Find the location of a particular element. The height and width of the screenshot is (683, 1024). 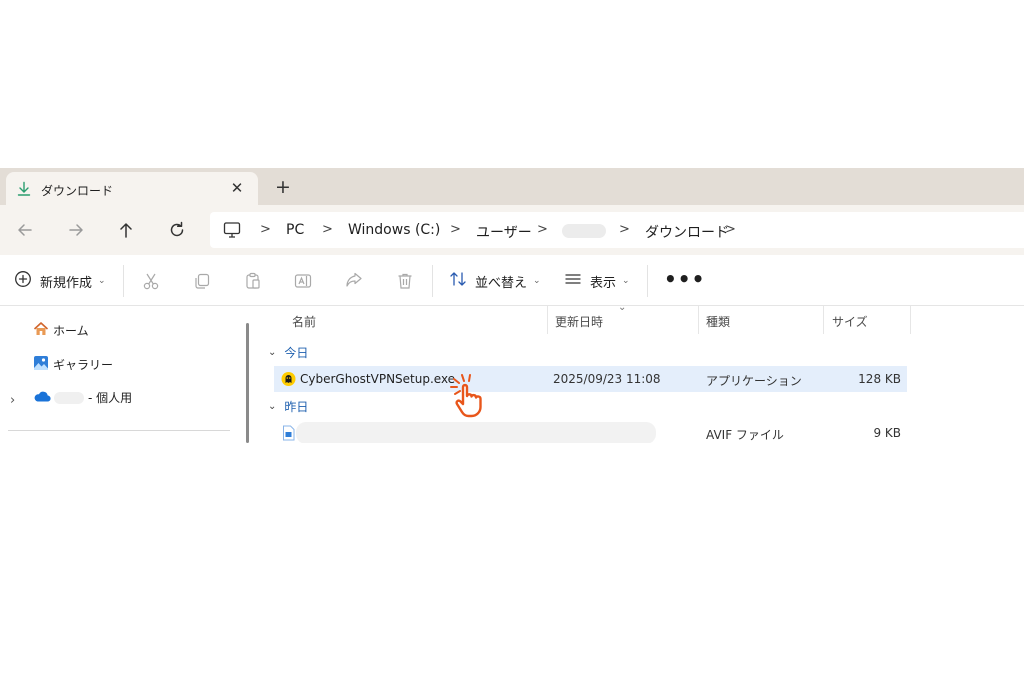

breadcrumb-drive: Windows (C:) is located at coordinates (394, 230).